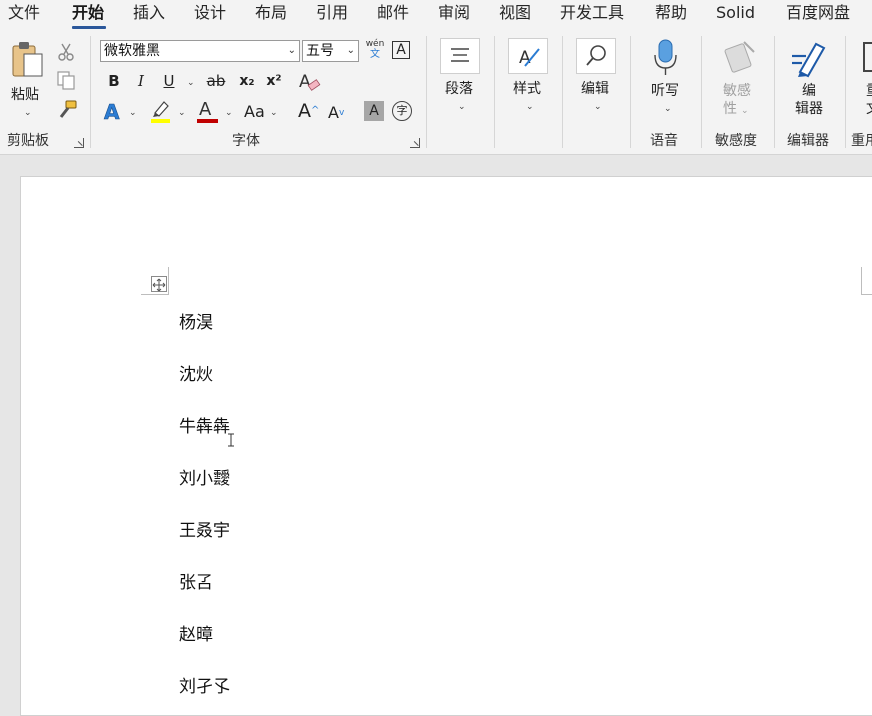 Image resolution: width=872 pixels, height=716 pixels. I want to click on shrink-font-button: Av, so click(336, 113).